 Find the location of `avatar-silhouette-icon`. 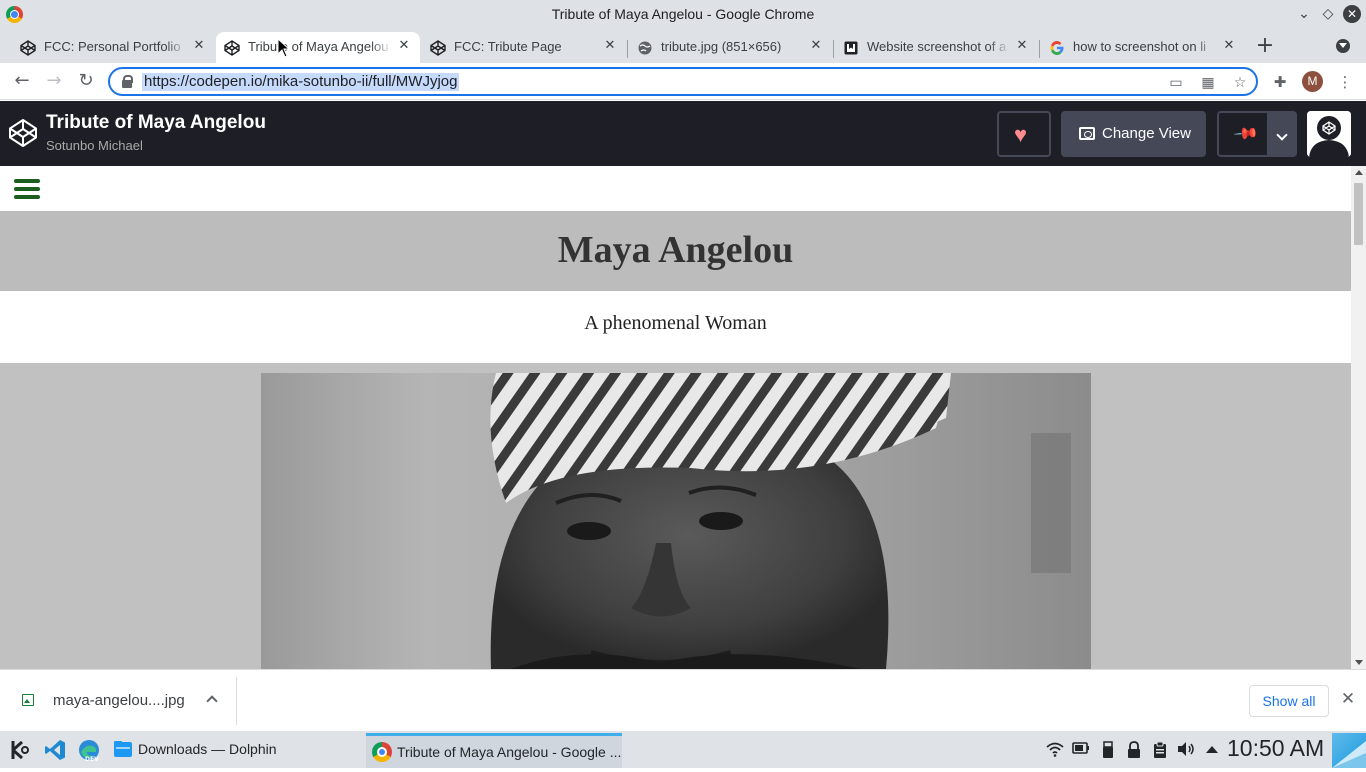

avatar-silhouette-icon is located at coordinates (1329, 134).